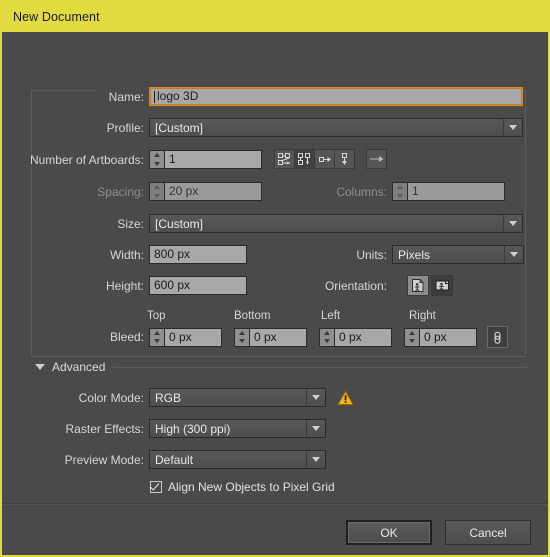  What do you see at coordinates (213, 159) in the screenshot?
I see `artboards-input: 1` at bounding box center [213, 159].